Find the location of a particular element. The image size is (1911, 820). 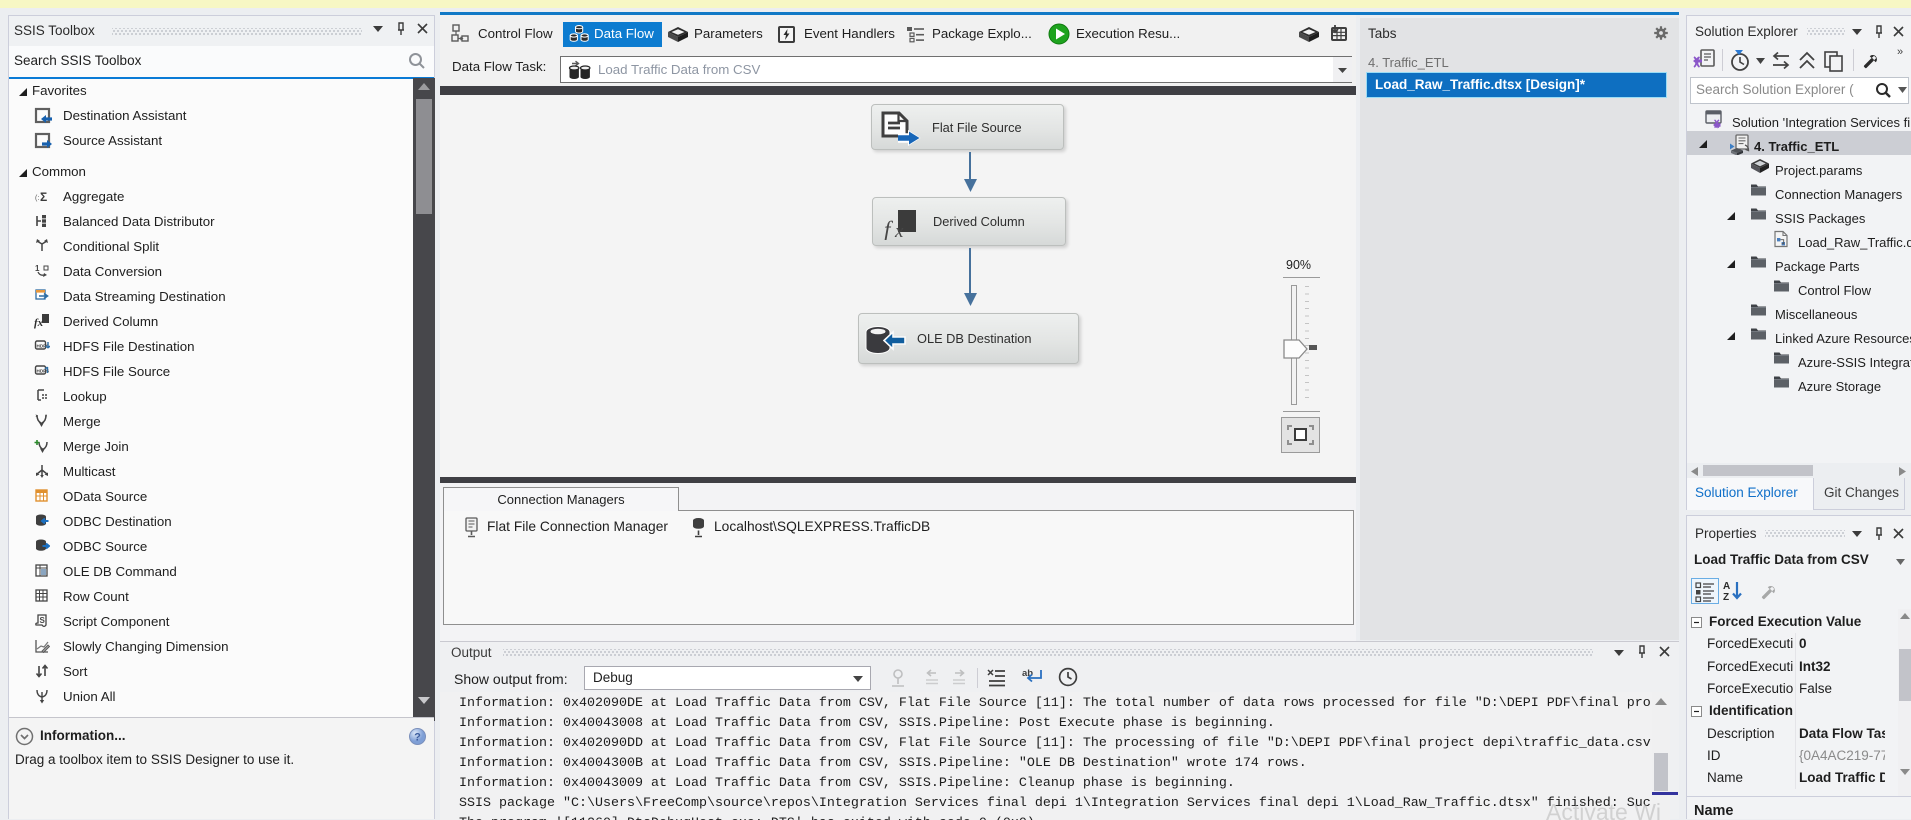

svg-text: fx is located at coordinates (39, 323).